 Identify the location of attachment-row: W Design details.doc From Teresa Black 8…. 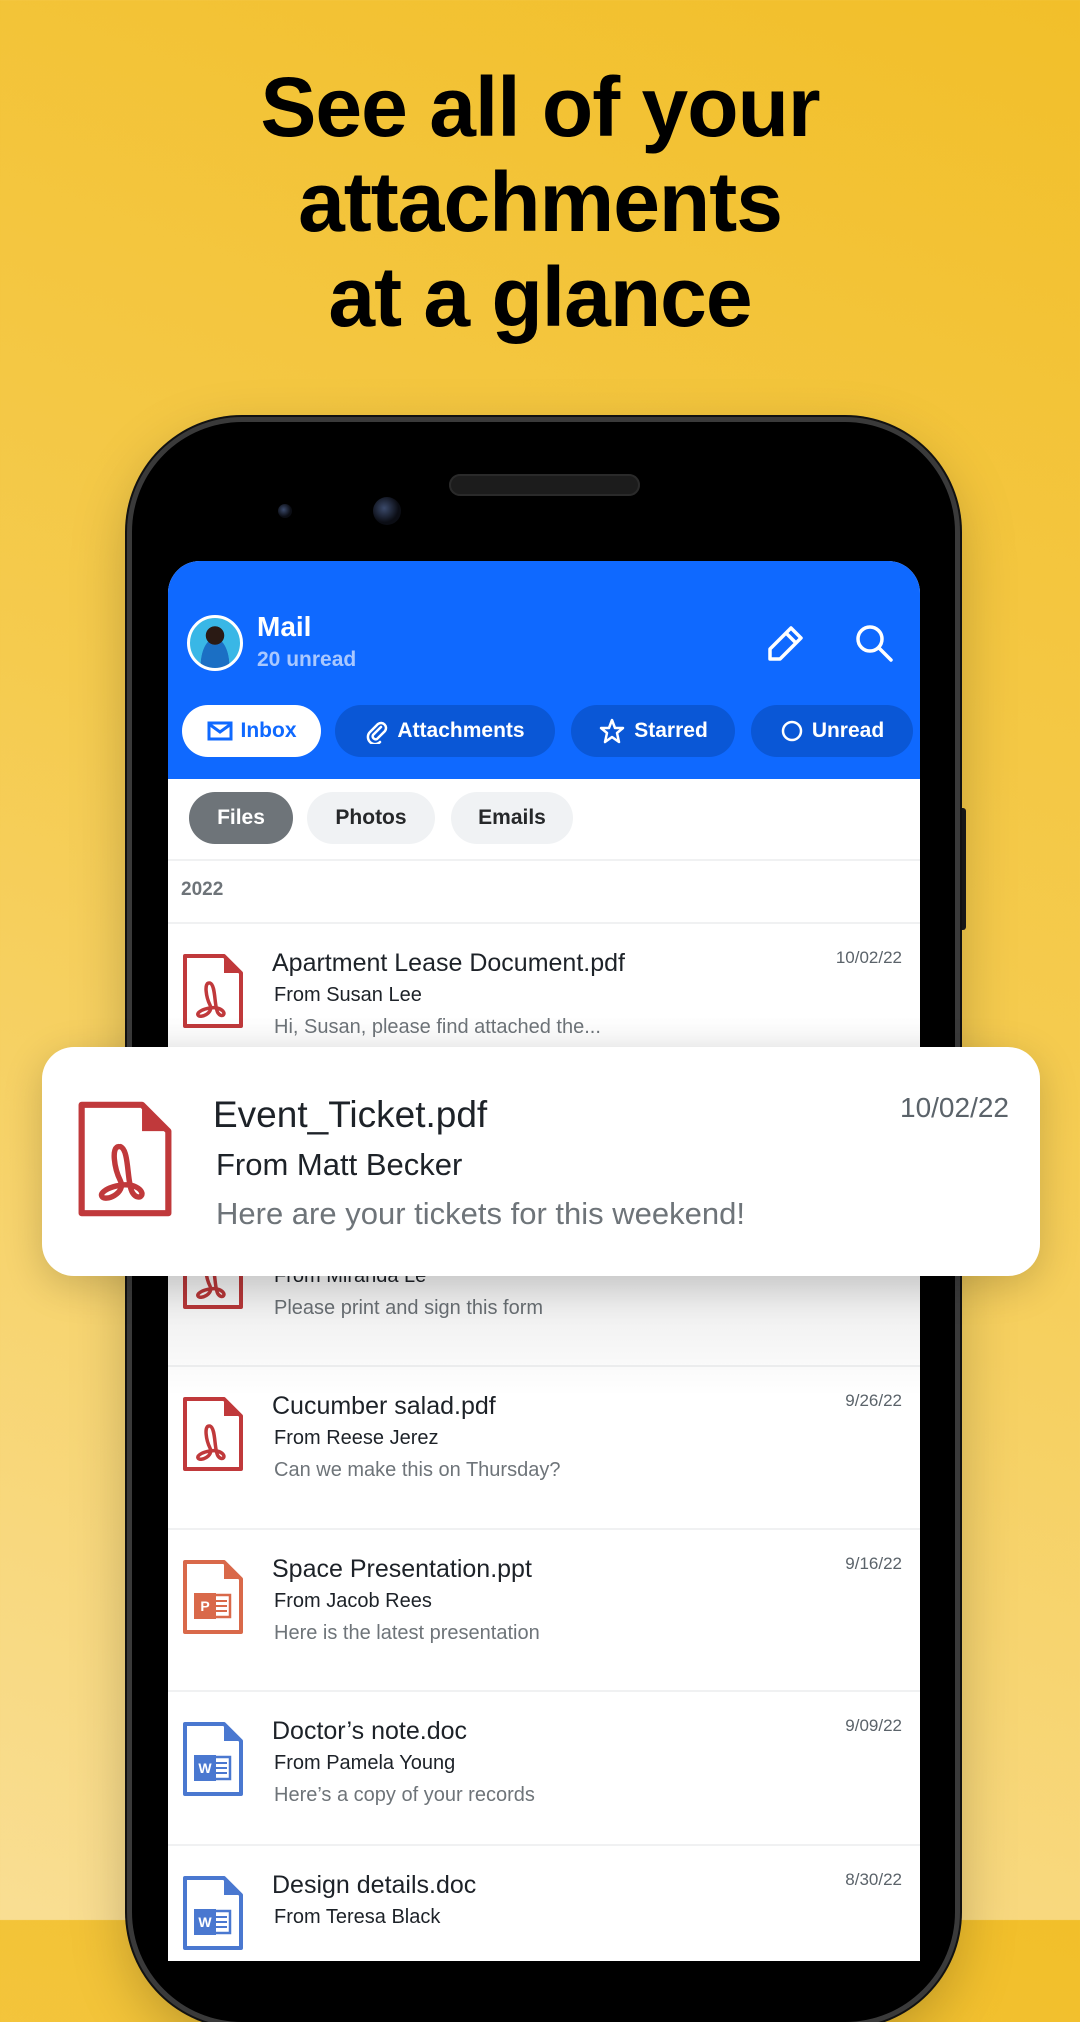
(544, 1902).